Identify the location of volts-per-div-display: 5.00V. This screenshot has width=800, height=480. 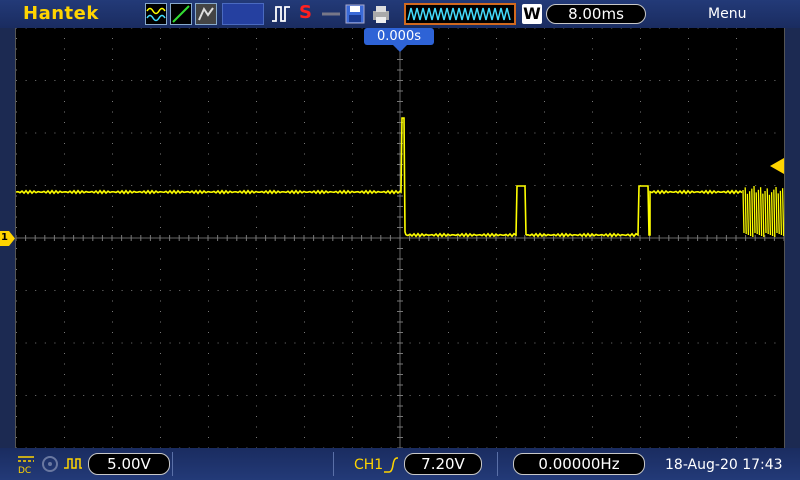
(129, 464).